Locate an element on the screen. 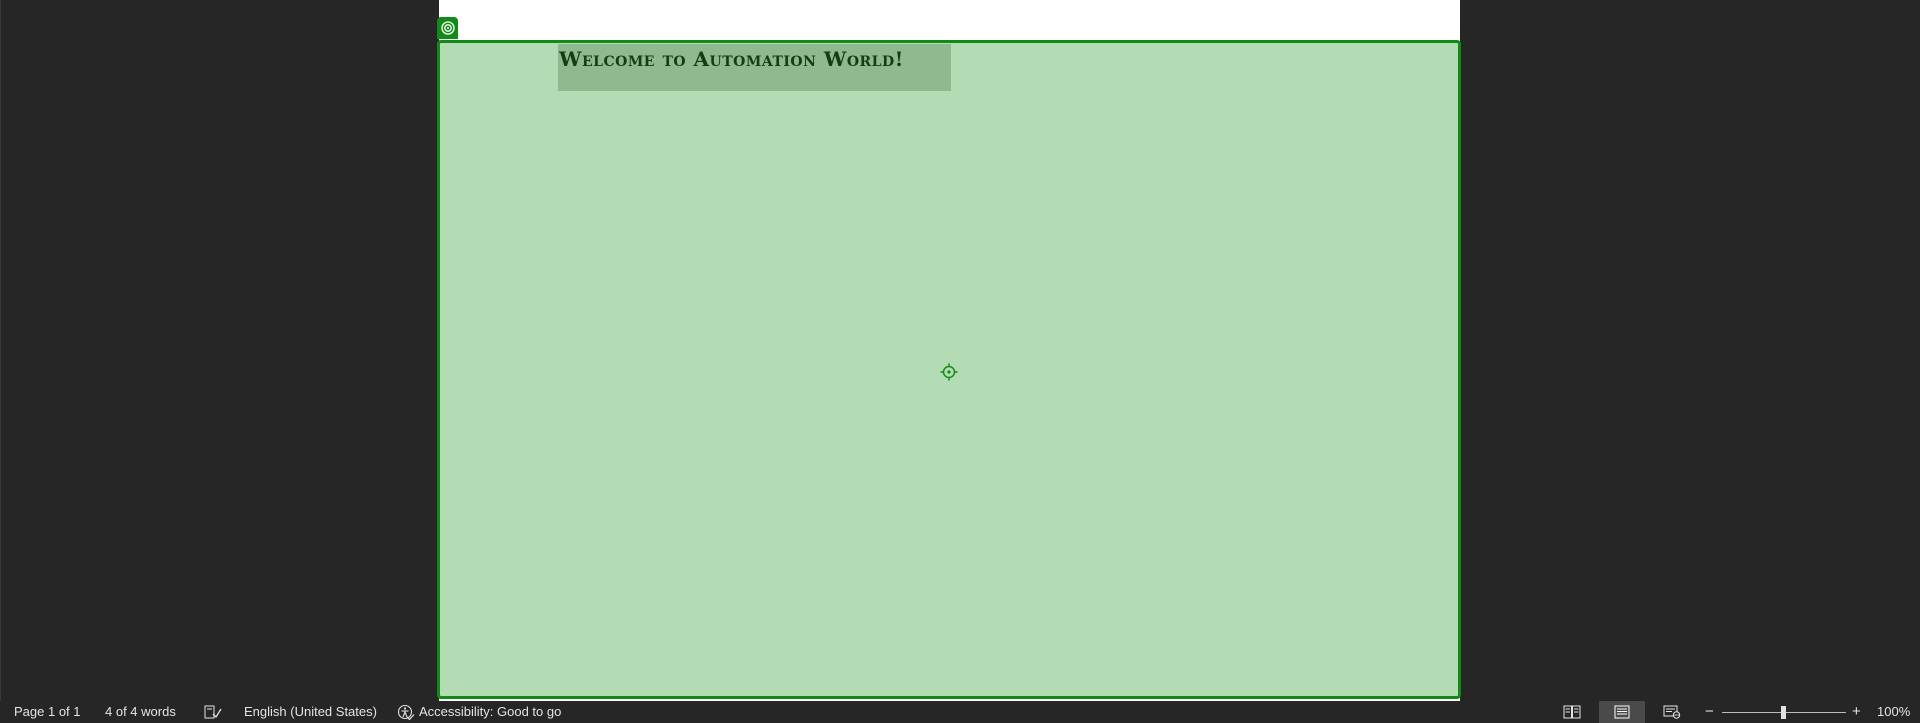 The width and height of the screenshot is (1920, 723). page-count: Page 1 of 1 is located at coordinates (47, 712).